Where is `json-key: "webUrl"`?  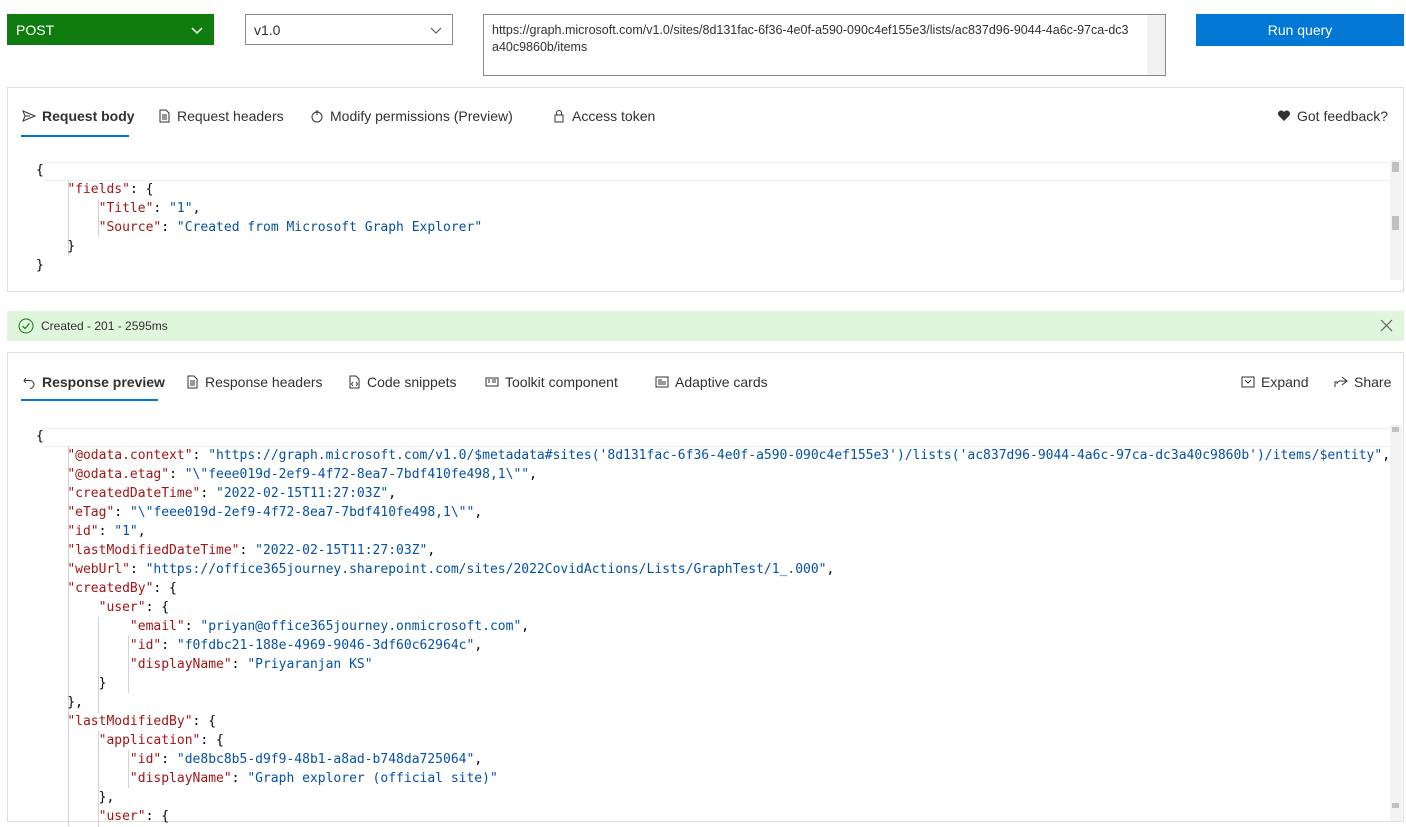 json-key: "webUrl" is located at coordinates (98, 569).